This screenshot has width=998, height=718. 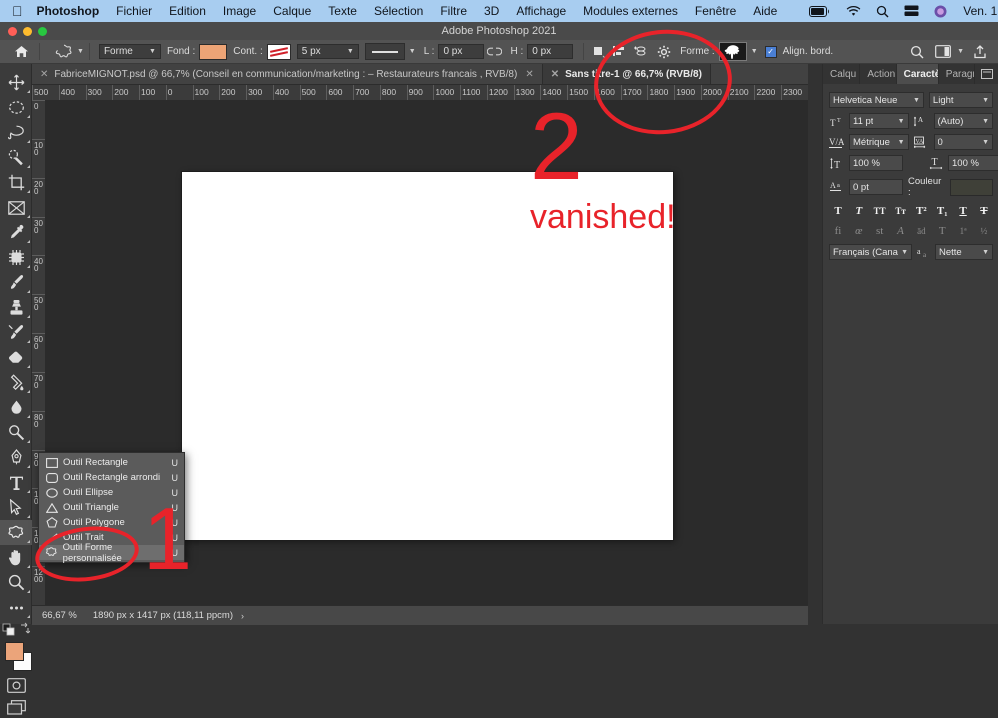 I want to click on panel-menu-icon, so click(x=986, y=74).